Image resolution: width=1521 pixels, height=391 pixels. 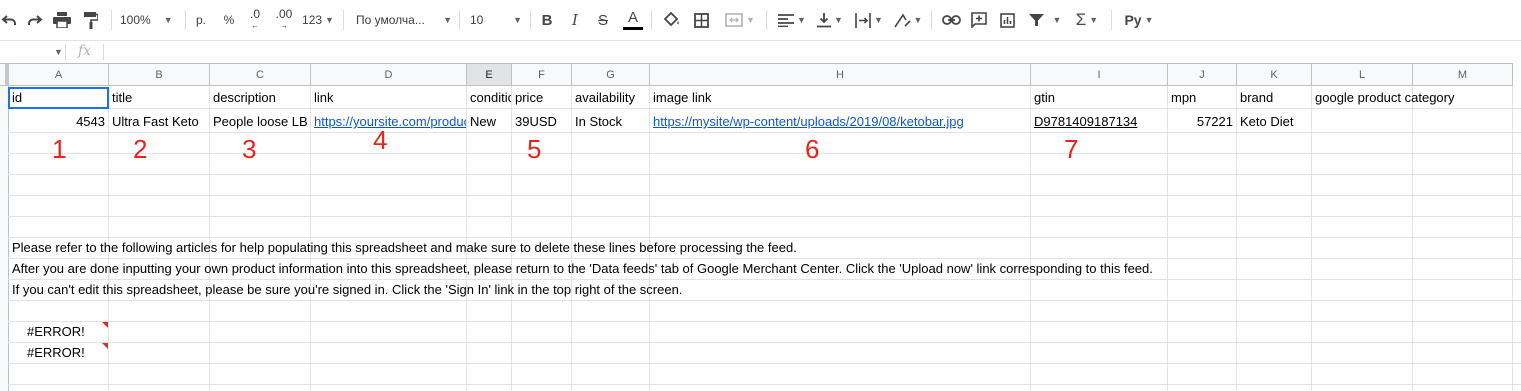 I want to click on column-header-j: J, so click(x=1202, y=74).